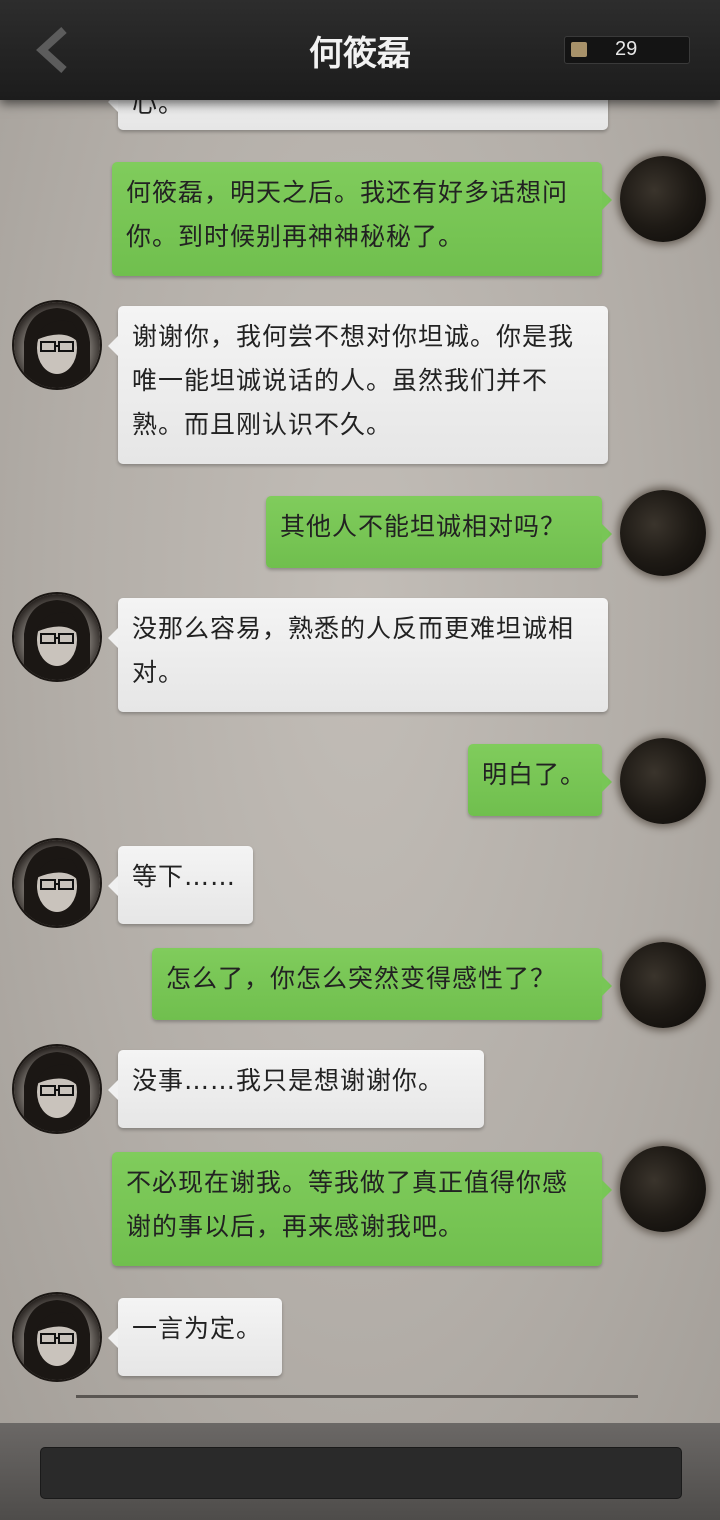  What do you see at coordinates (360, 50) in the screenshot?
I see `top-bar: 何筱磊 29` at bounding box center [360, 50].